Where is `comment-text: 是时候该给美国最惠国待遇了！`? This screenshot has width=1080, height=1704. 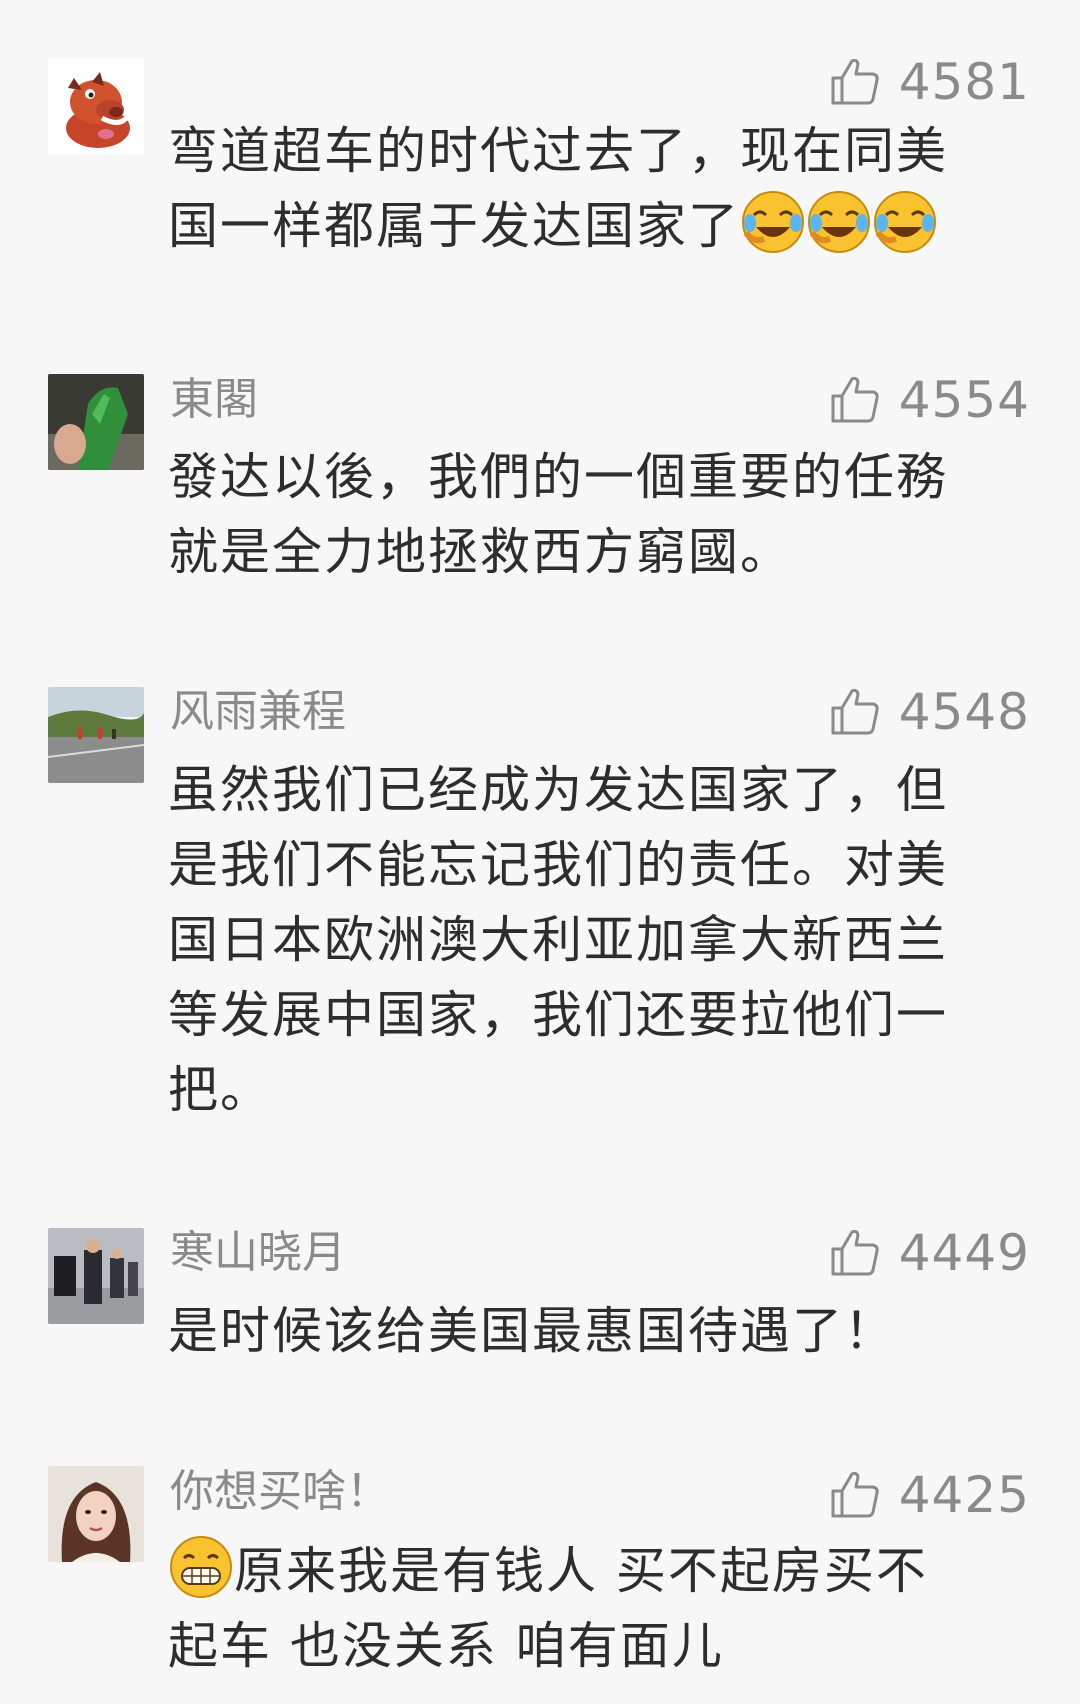 comment-text: 是时候该给美国最惠国待遇了！ is located at coordinates (593, 1331).